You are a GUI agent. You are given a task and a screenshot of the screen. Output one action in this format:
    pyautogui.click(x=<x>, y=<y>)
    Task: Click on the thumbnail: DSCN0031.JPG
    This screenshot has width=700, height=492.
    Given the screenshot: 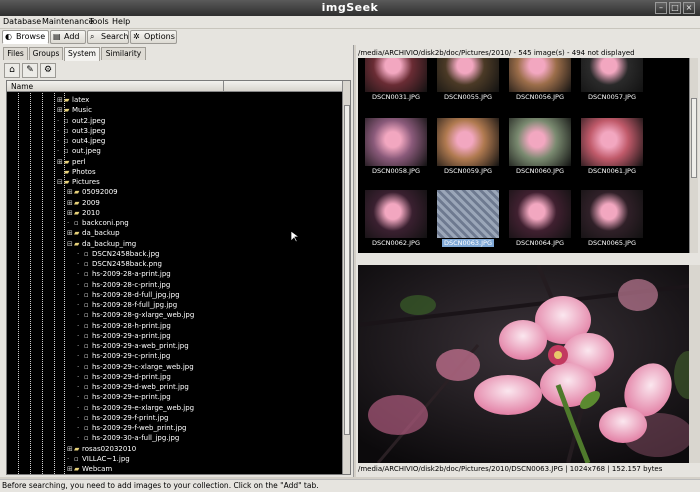 What is the action you would take?
    pyautogui.click(x=396, y=82)
    